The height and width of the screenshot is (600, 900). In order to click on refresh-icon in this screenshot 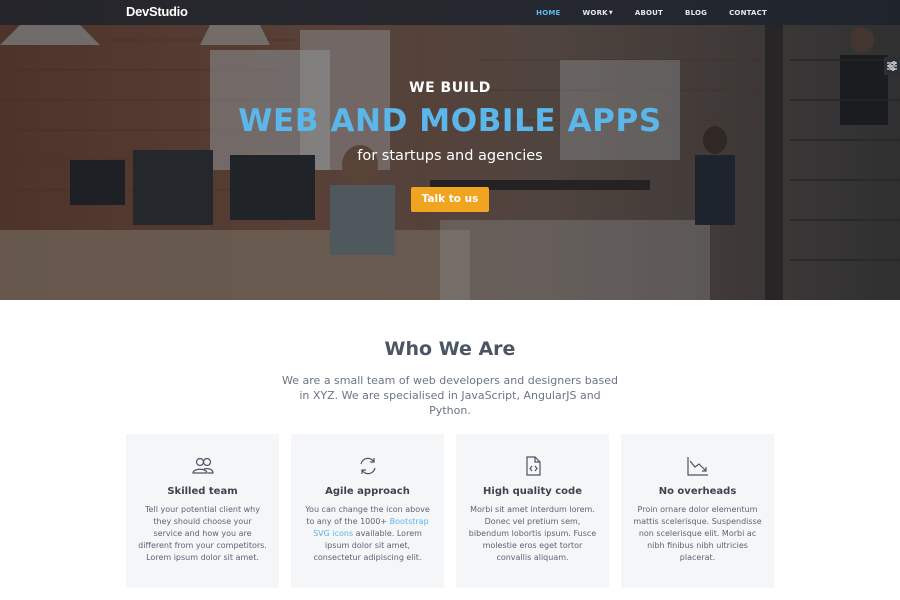, I will do `click(367, 466)`.